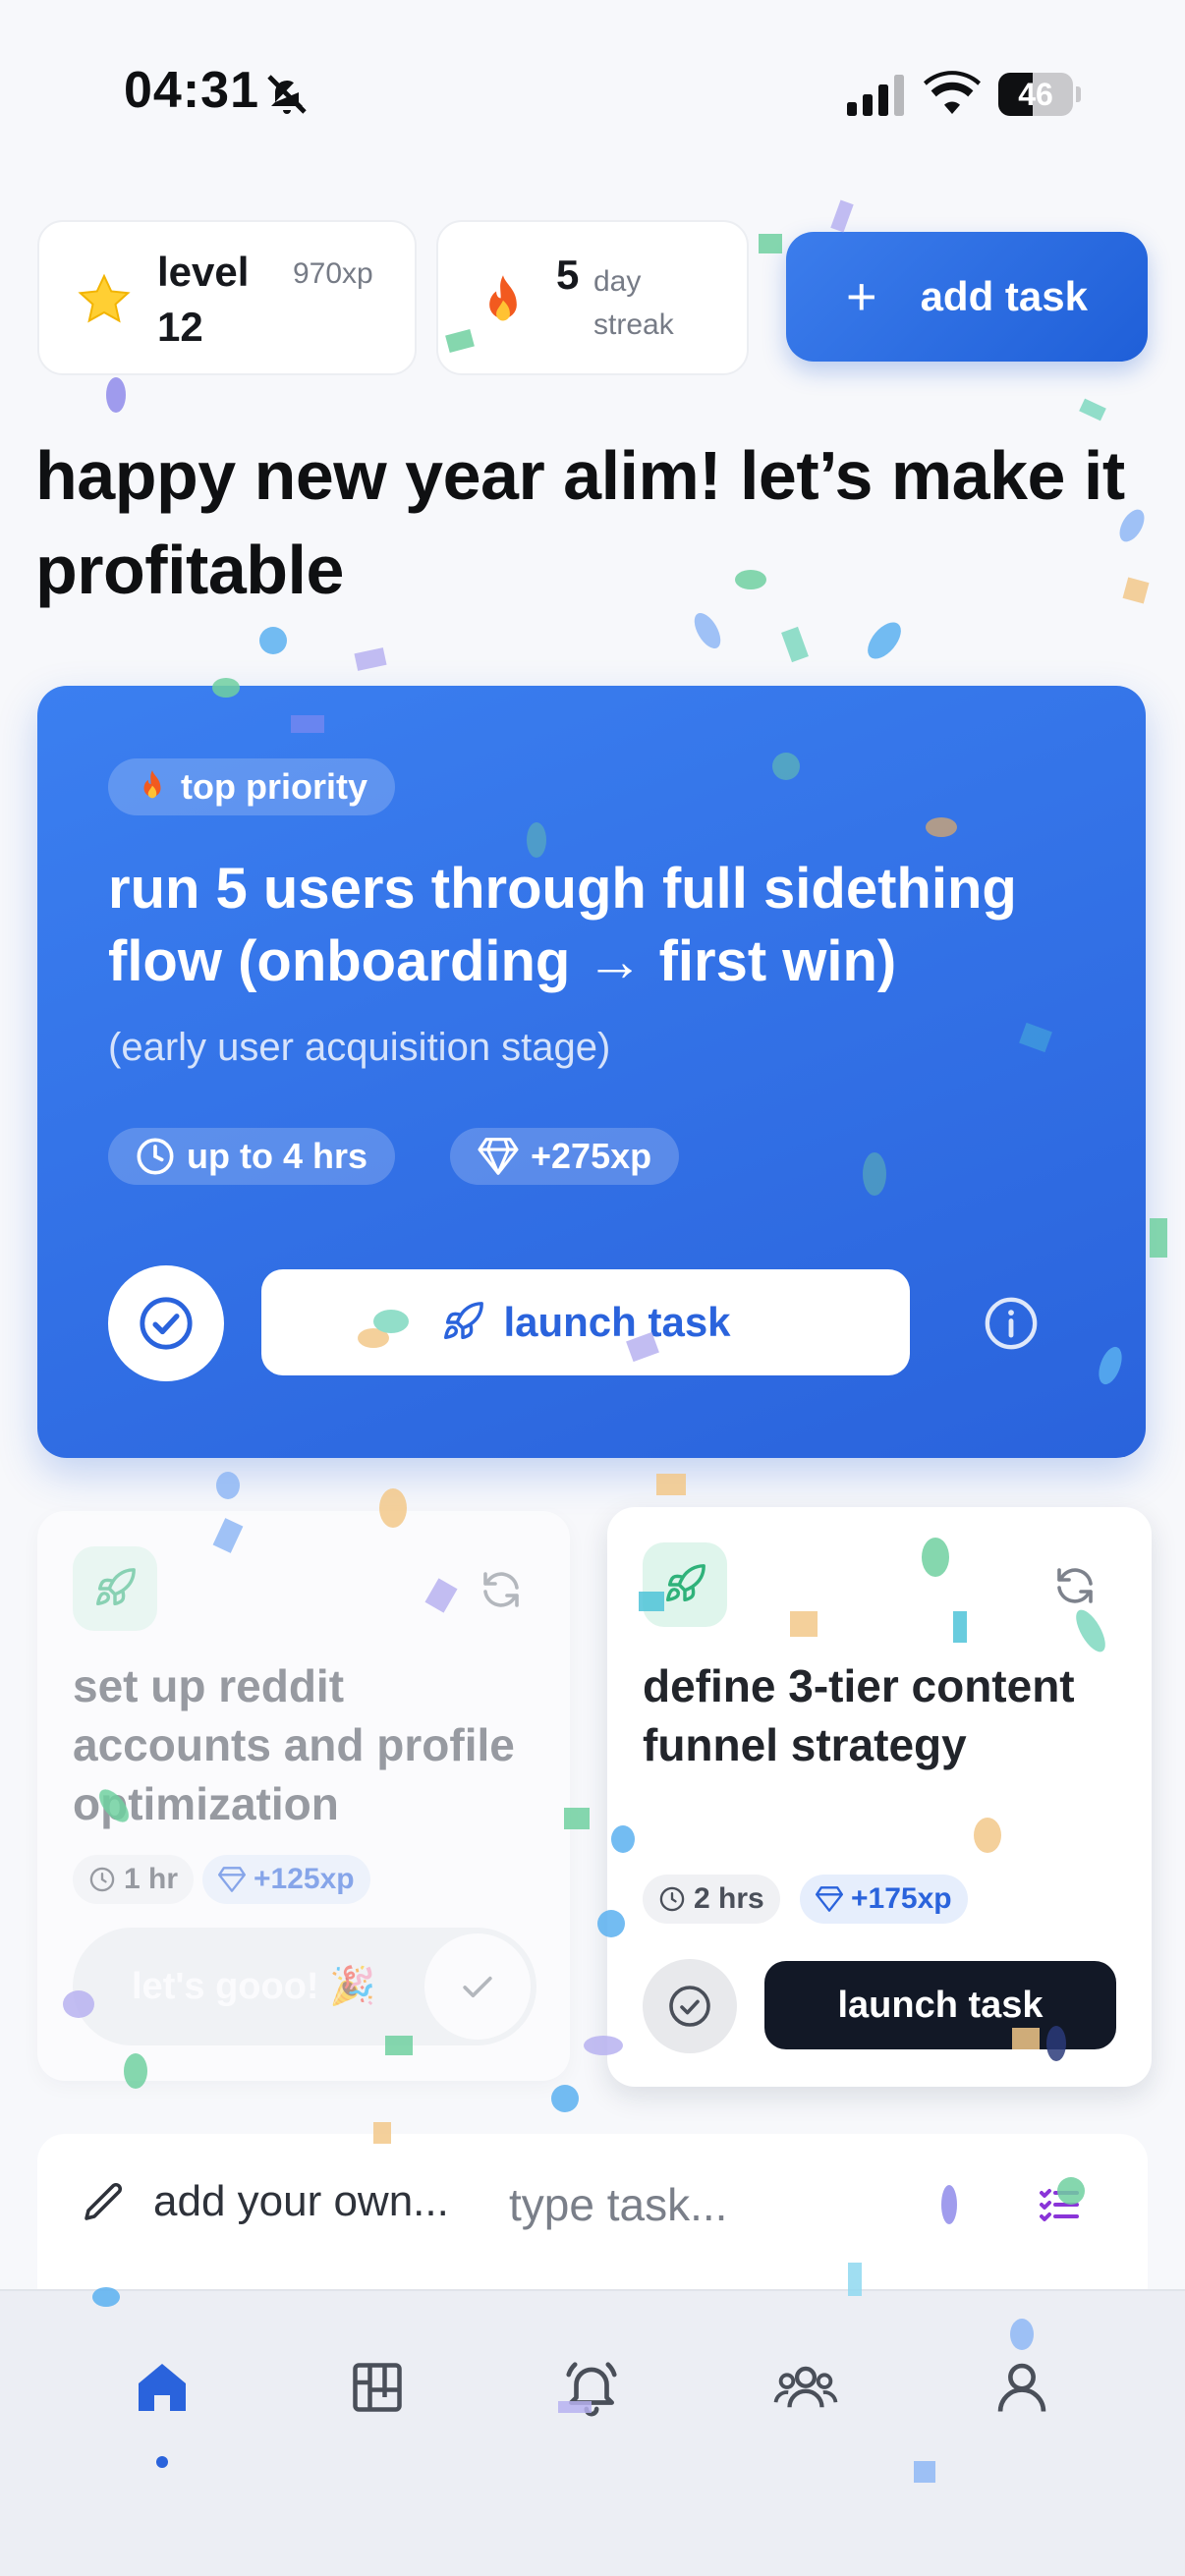  What do you see at coordinates (105, 298) in the screenshot?
I see `star-icon` at bounding box center [105, 298].